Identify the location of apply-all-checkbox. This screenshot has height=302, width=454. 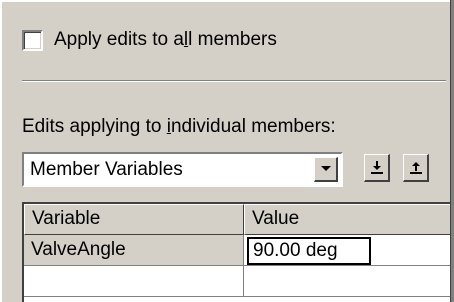
(32, 40).